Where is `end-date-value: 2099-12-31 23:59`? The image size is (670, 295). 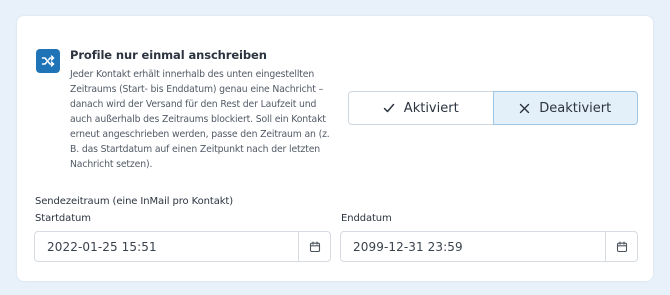 end-date-value: 2099-12-31 23:59 is located at coordinates (473, 247).